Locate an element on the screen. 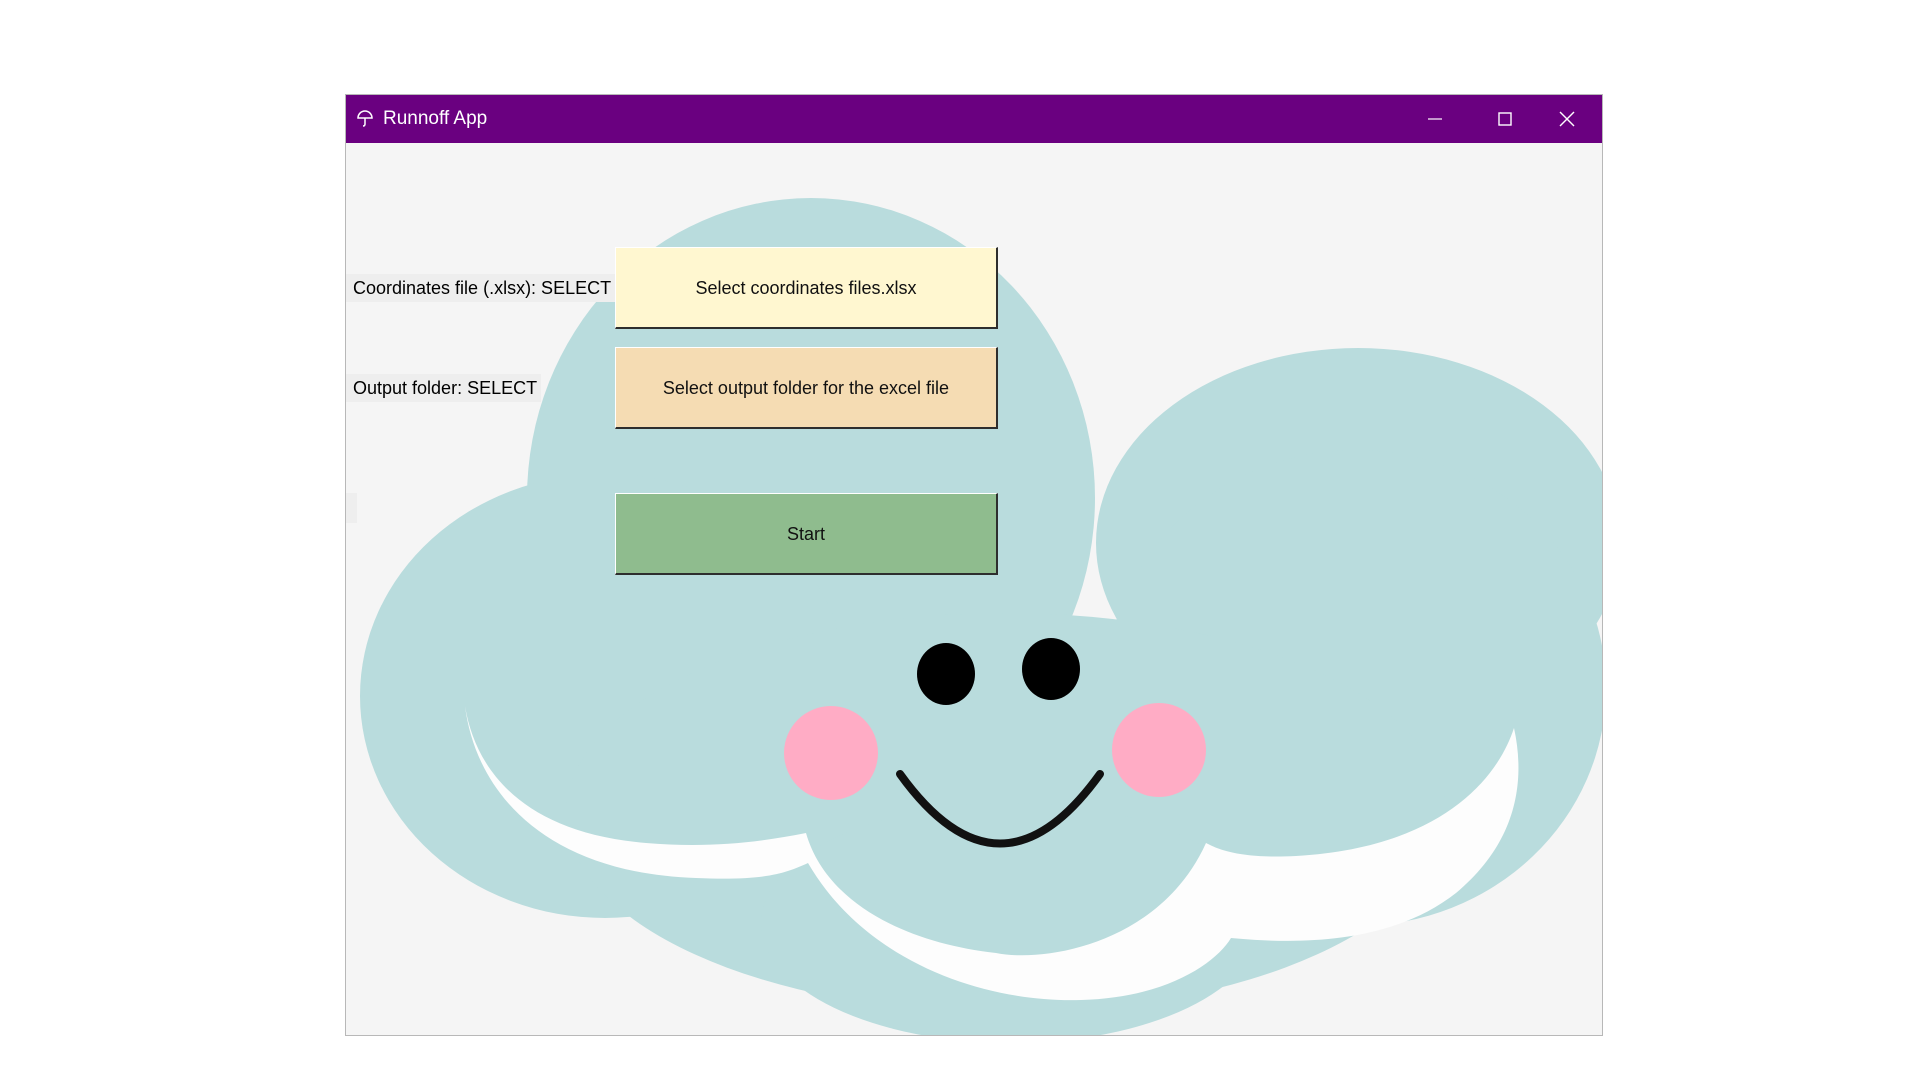 The width and height of the screenshot is (1920, 1080). output-folder-label: Output folder: SELECT is located at coordinates (444, 388).